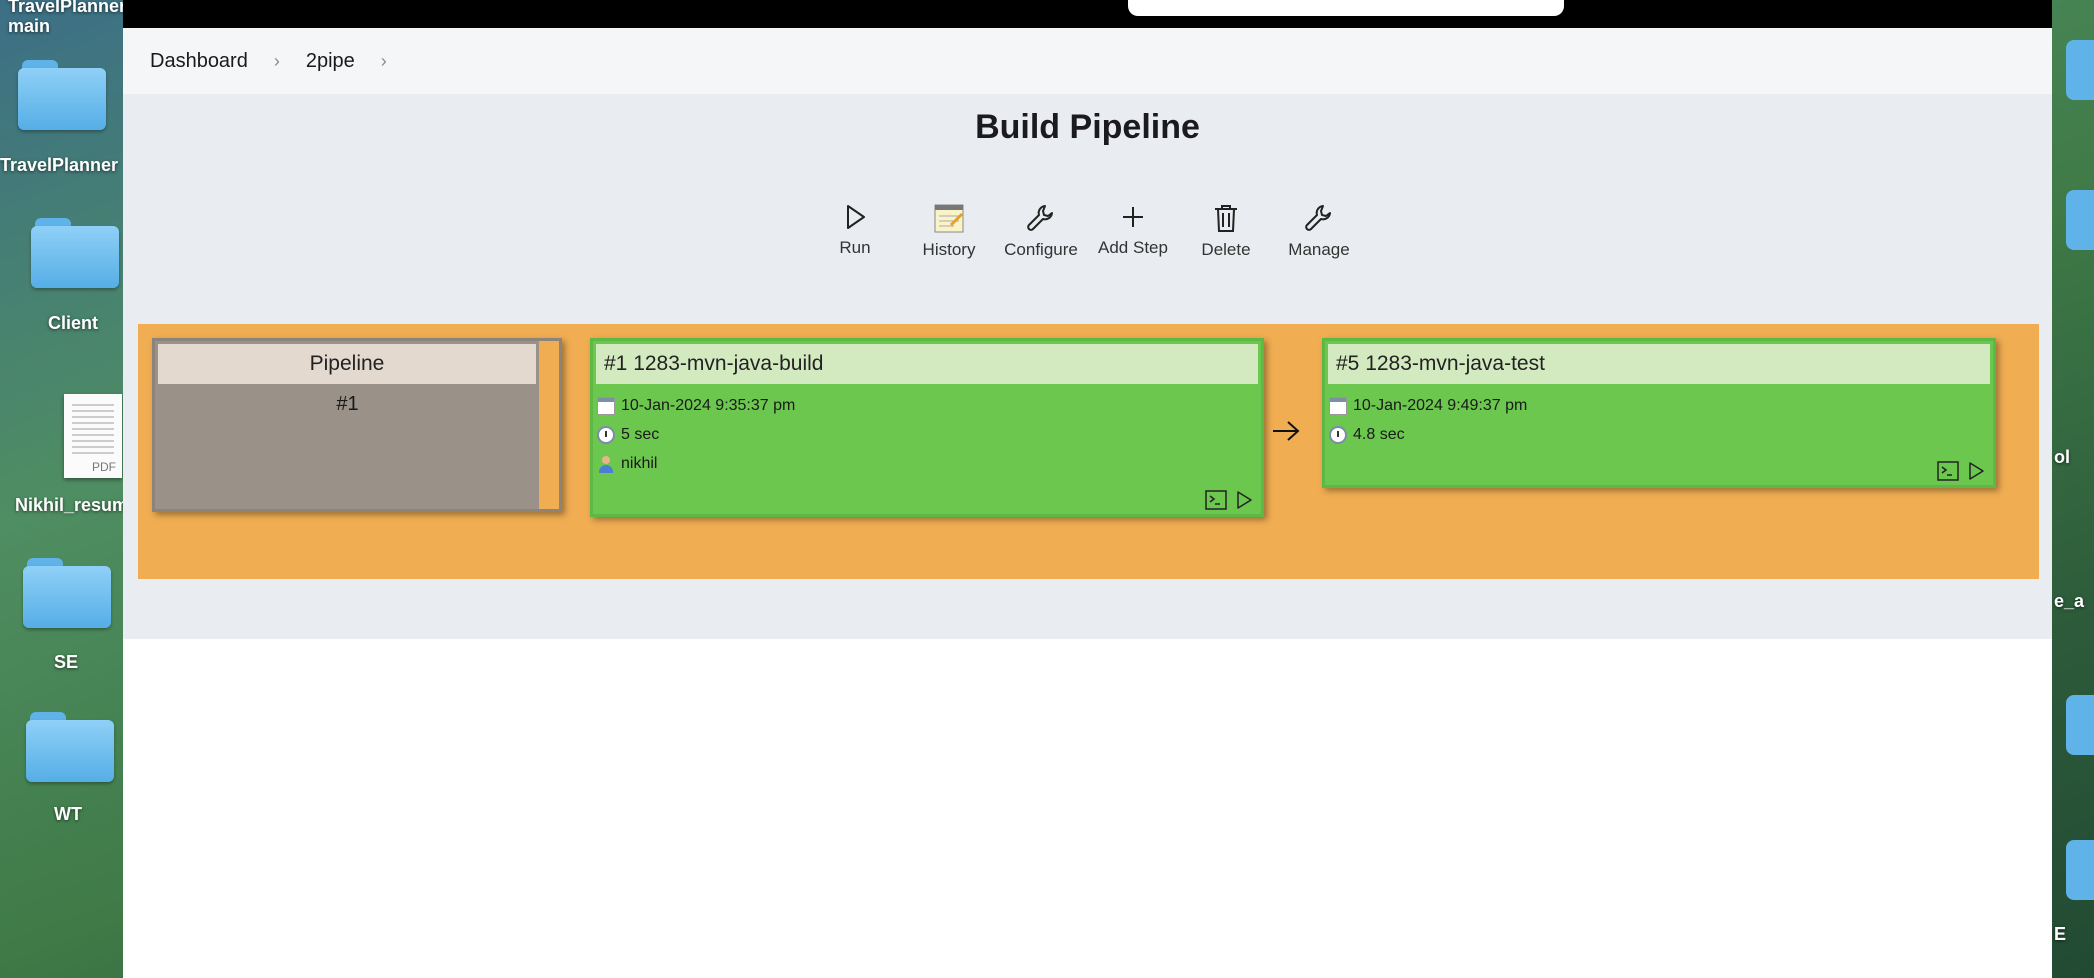 This screenshot has width=2094, height=978. What do you see at coordinates (606, 464) in the screenshot?
I see `user-icon` at bounding box center [606, 464].